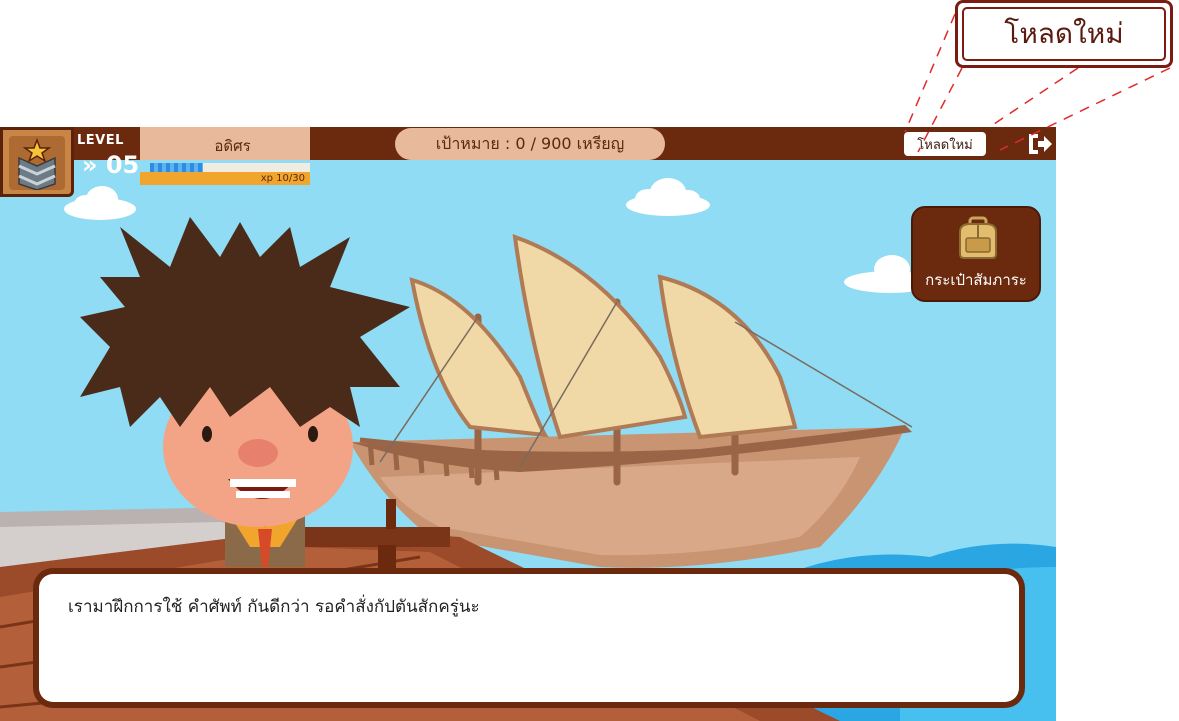 This screenshot has height=721, width=1179. I want to click on level-value: » 05, so click(111, 165).